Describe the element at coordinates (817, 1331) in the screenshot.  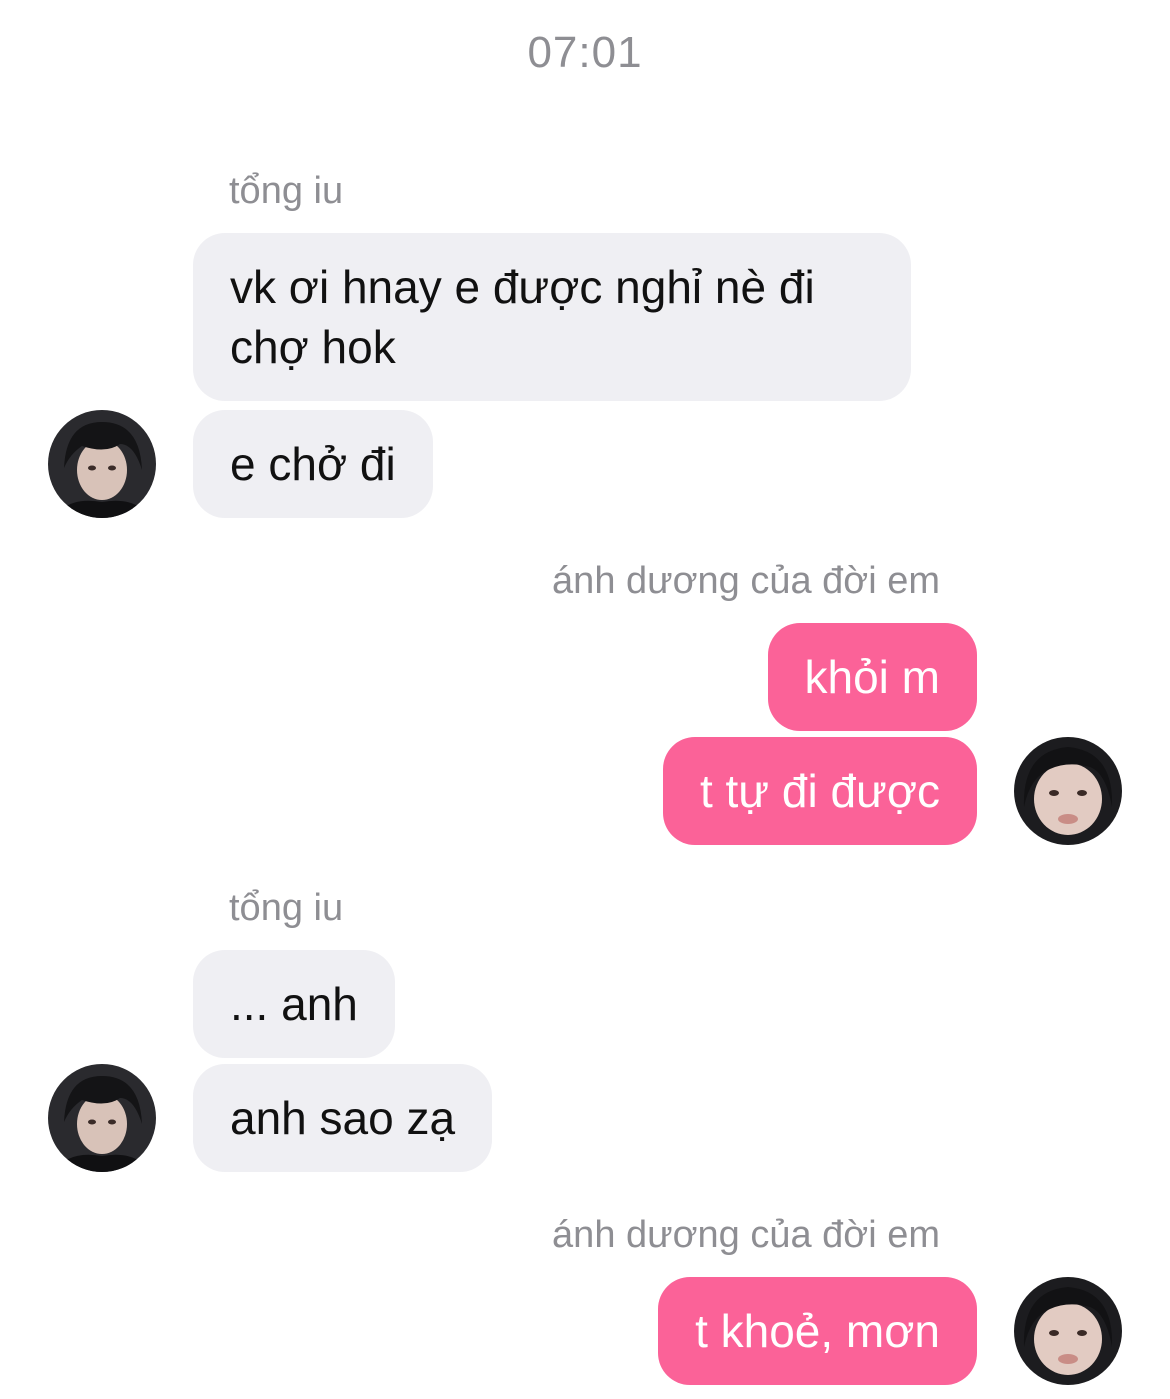
I see `outgoing-message-bubble: t khoẻ, mơn` at that location.